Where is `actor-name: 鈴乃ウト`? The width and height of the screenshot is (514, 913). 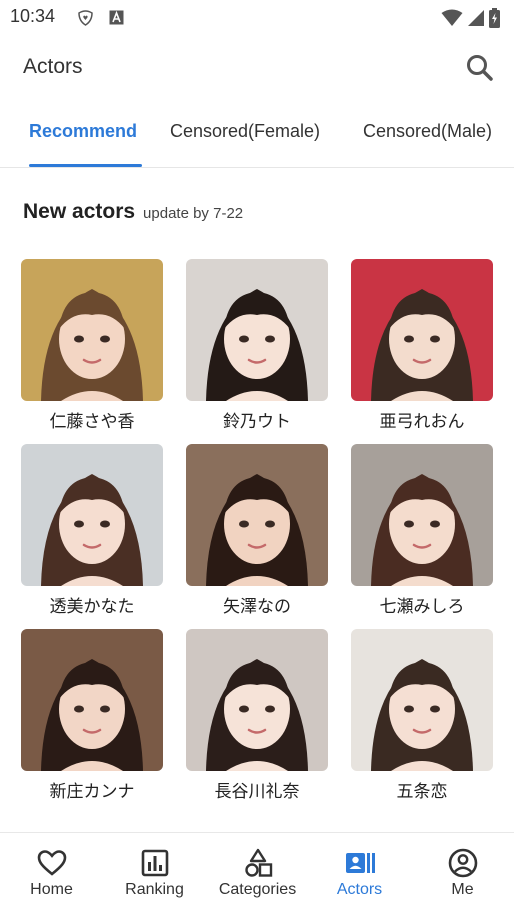
actor-name: 鈴乃ウト is located at coordinates (257, 422).